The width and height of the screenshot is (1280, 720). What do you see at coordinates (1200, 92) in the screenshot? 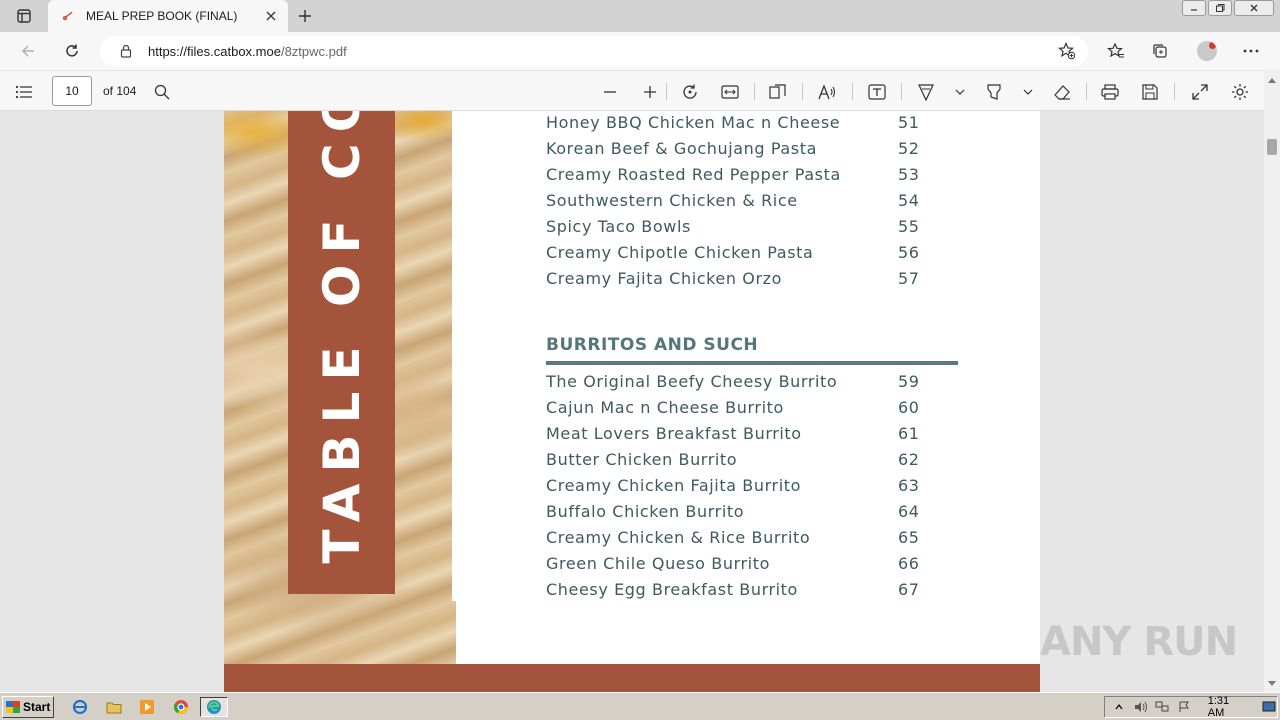
I see `fullscreen-button` at bounding box center [1200, 92].